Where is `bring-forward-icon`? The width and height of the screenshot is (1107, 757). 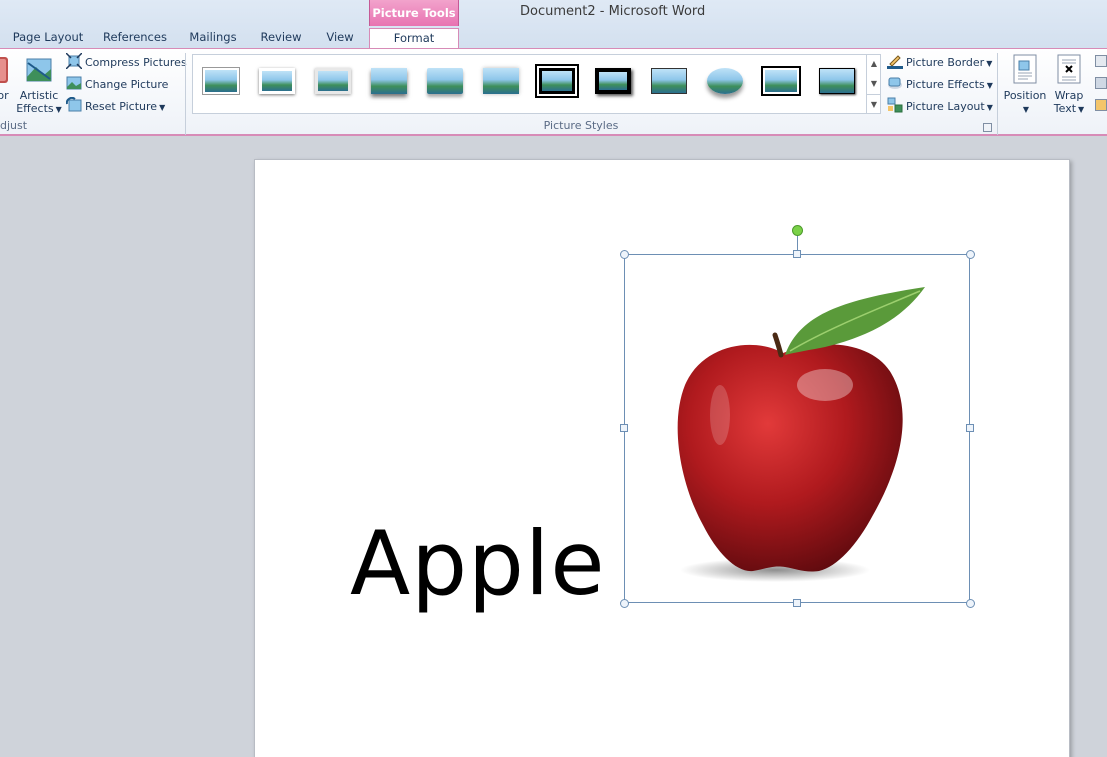 bring-forward-icon is located at coordinates (1101, 61).